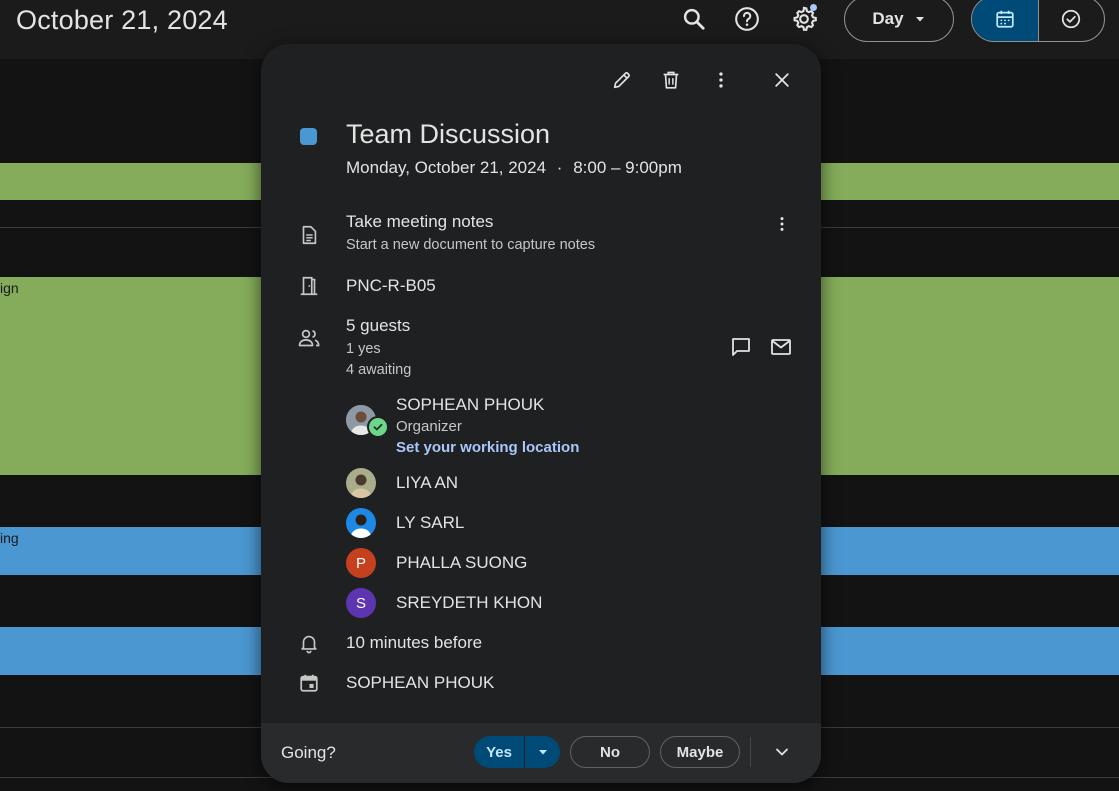  What do you see at coordinates (813, 7) in the screenshot?
I see `notification-dot` at bounding box center [813, 7].